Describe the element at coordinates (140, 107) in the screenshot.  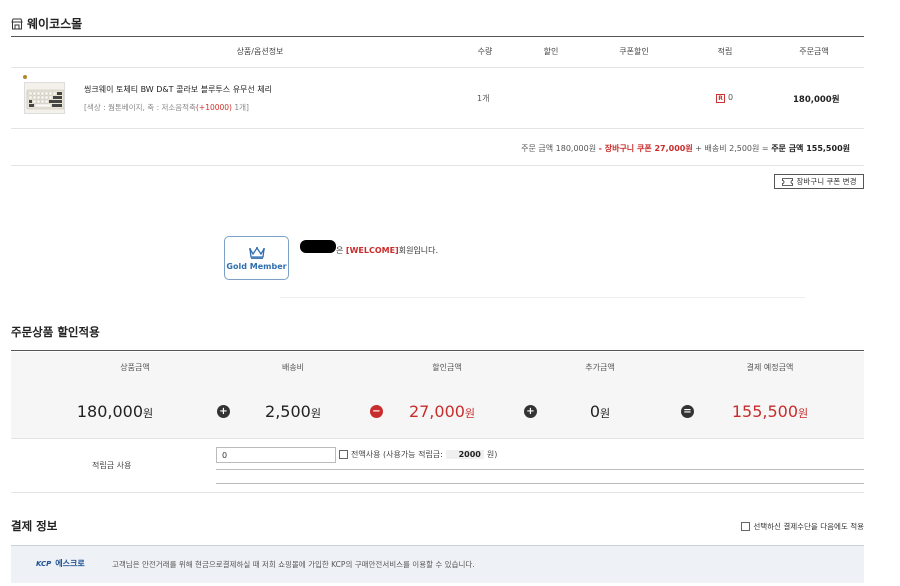
I see `option-prefix: [색상 : 웜톤베이지, 축 : 저소음적축` at that location.